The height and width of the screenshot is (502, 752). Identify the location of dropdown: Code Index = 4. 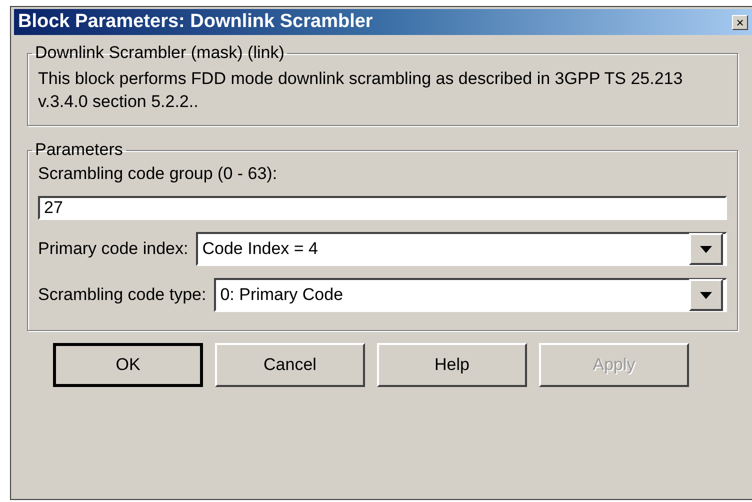
(461, 249).